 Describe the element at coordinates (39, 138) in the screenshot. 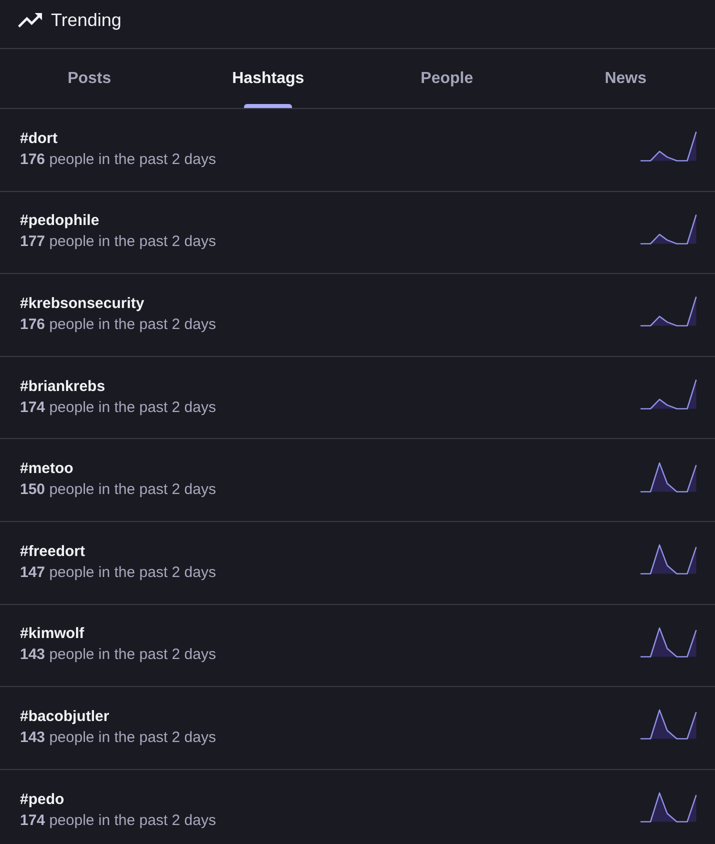

I see `hashtag-link: #dort` at that location.